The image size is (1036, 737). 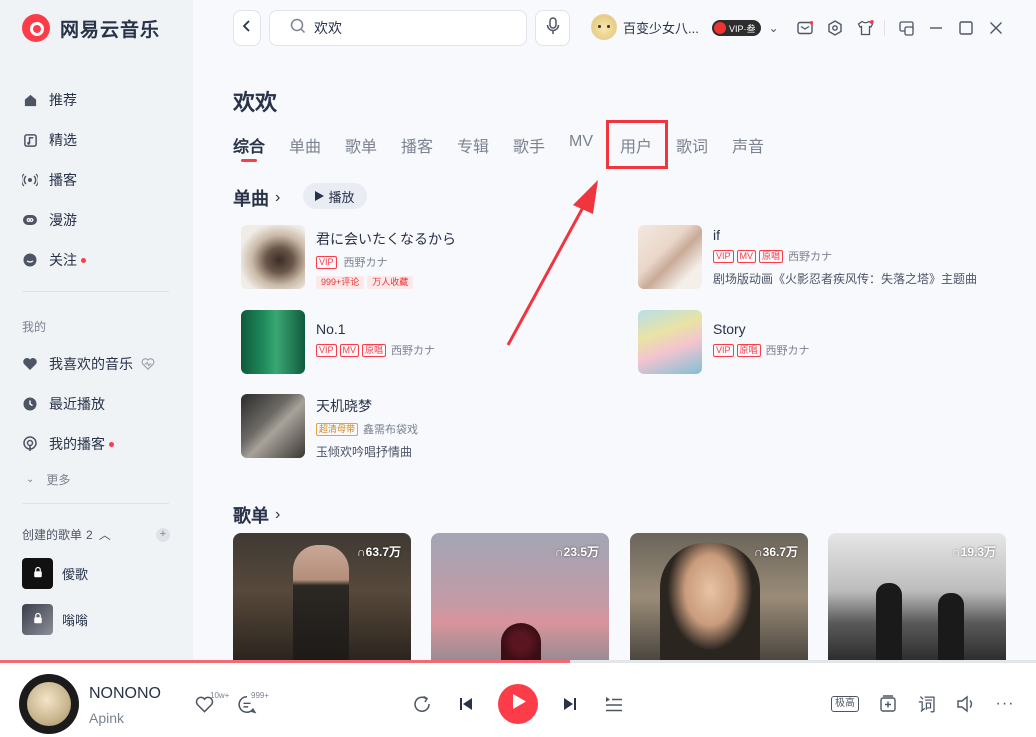 I want to click on nav-my-podcast: 我的播客, so click(x=68, y=444).